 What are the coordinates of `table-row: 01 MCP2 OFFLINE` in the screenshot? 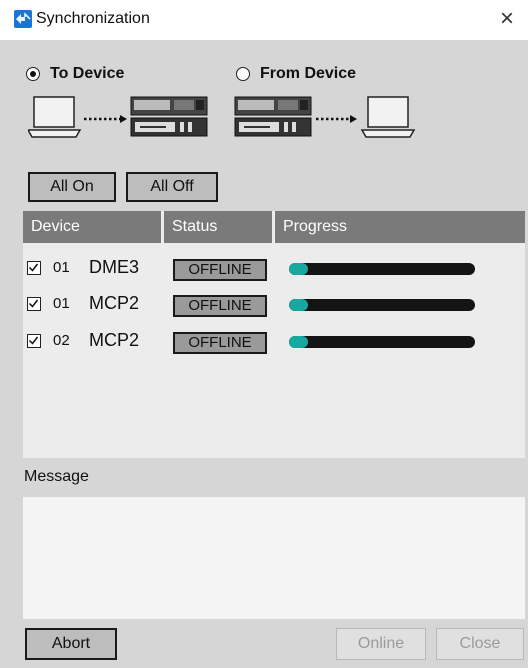 It's located at (274, 305).